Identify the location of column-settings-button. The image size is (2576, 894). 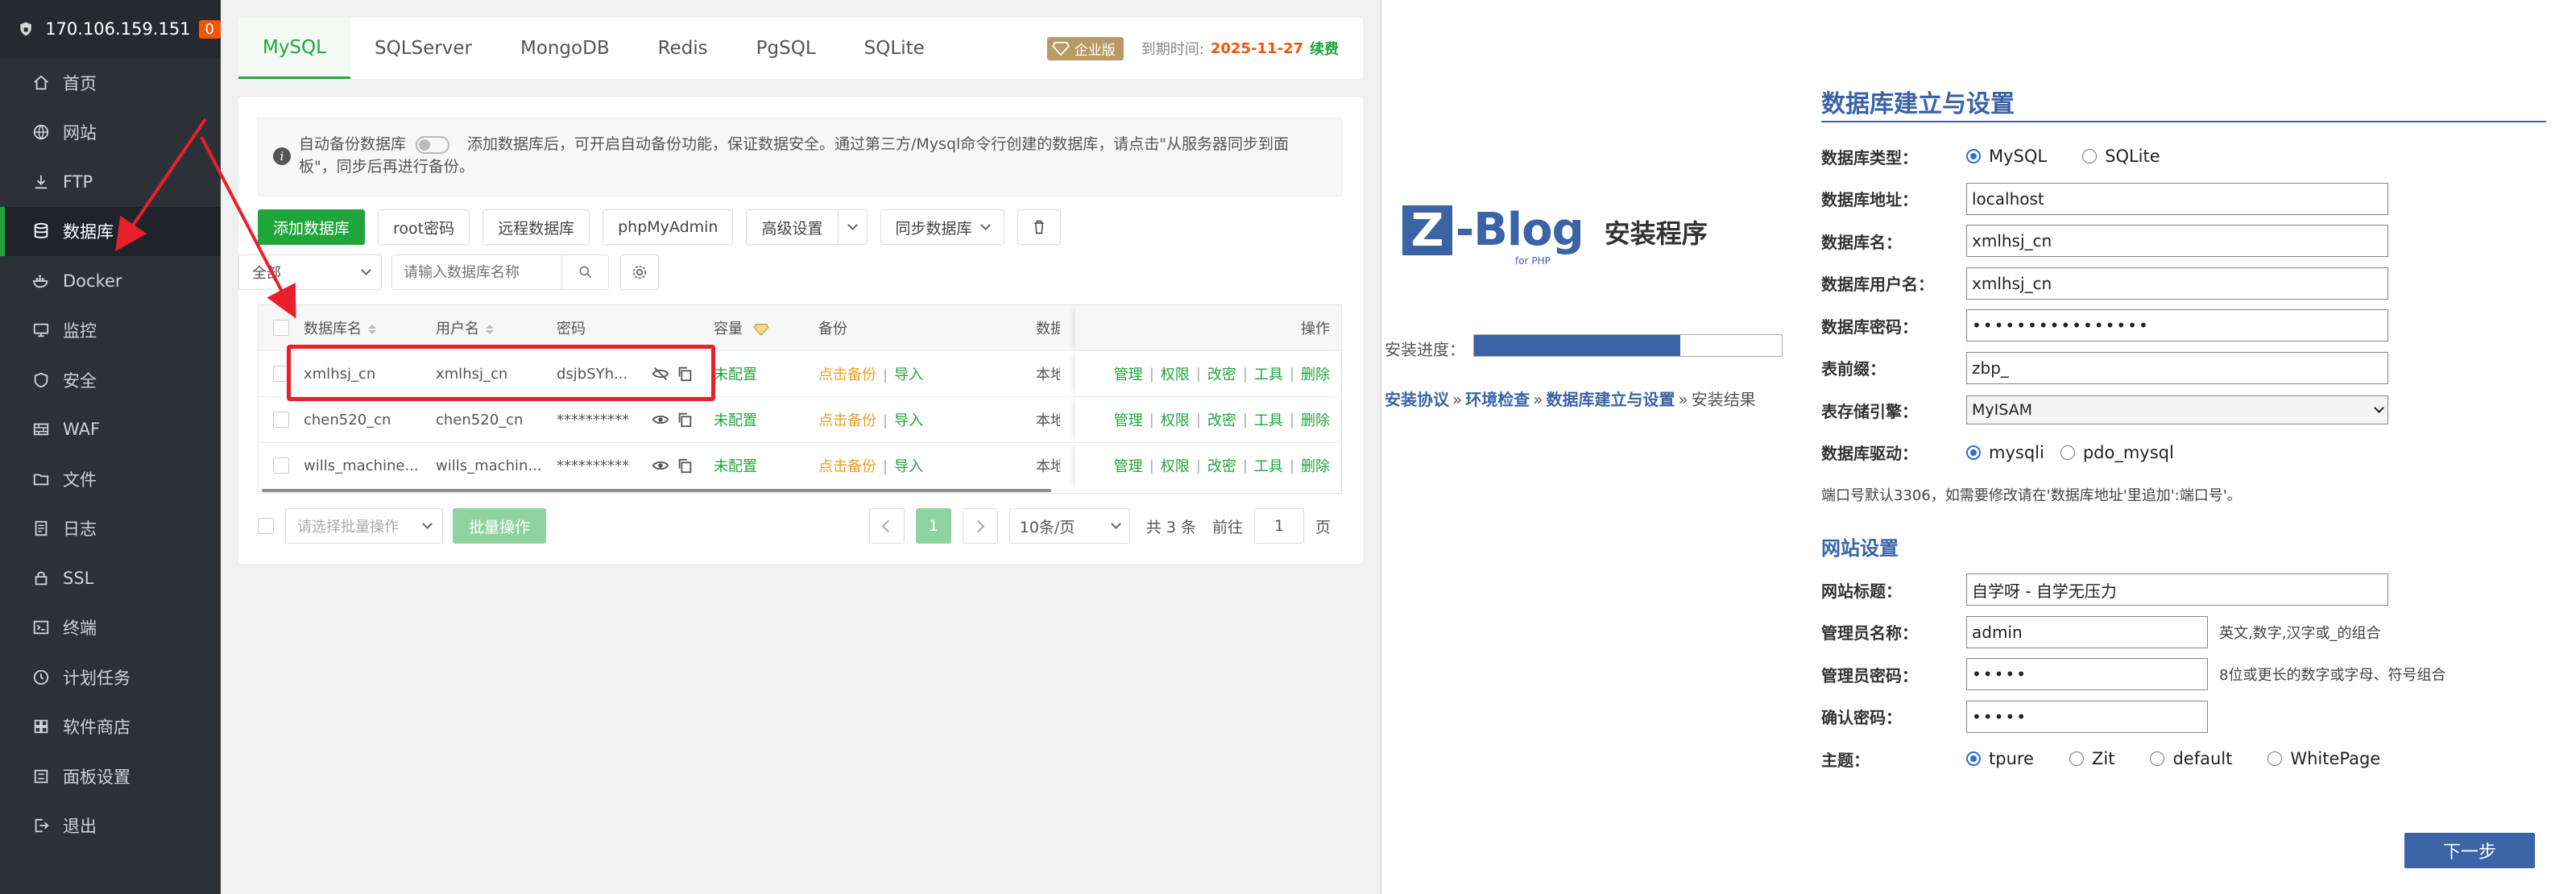
(639, 273).